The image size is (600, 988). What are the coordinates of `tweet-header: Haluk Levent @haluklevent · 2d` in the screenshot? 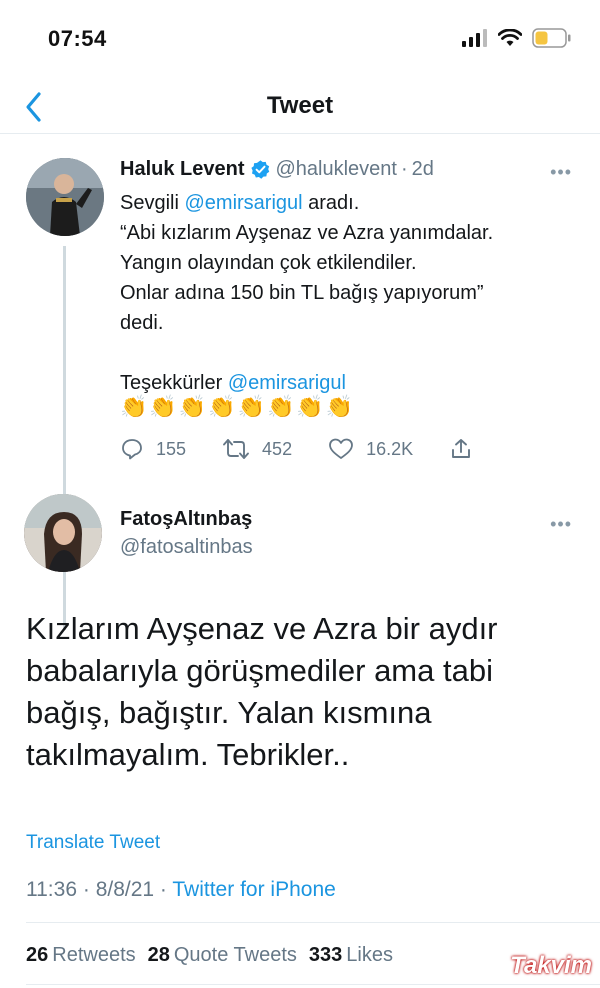 It's located at (277, 169).